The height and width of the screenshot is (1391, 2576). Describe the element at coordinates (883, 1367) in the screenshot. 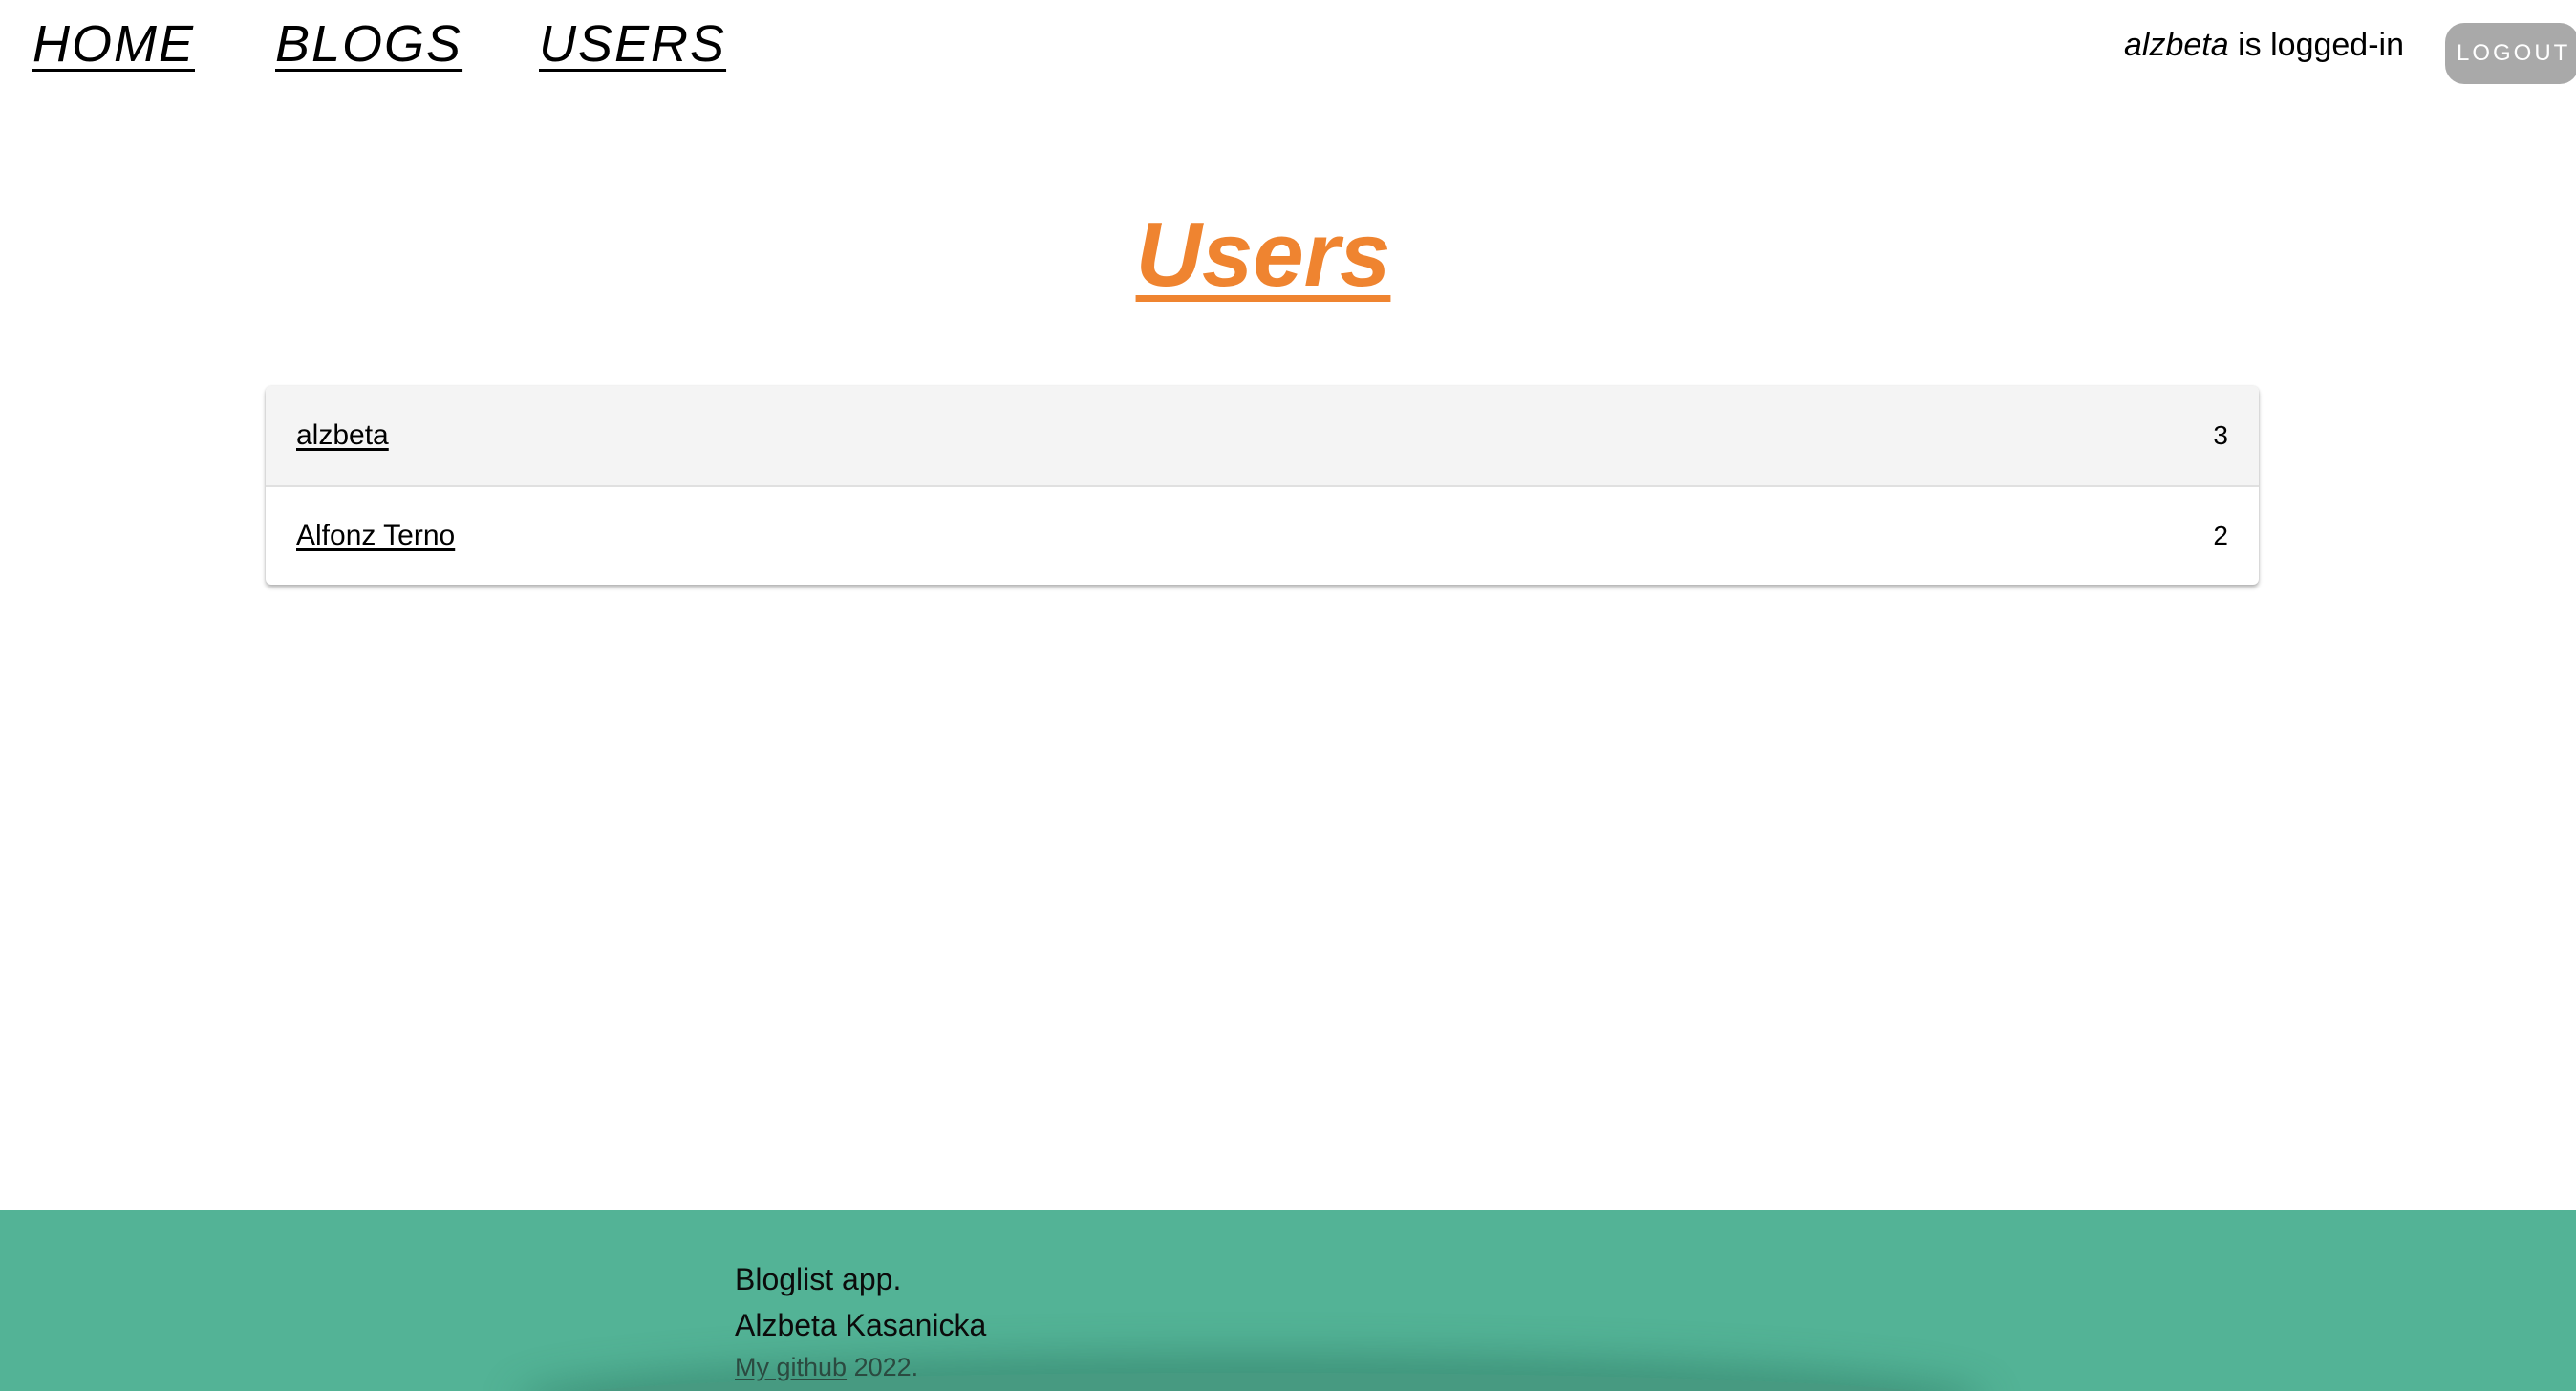

I see `footer-year: 2022.` at that location.